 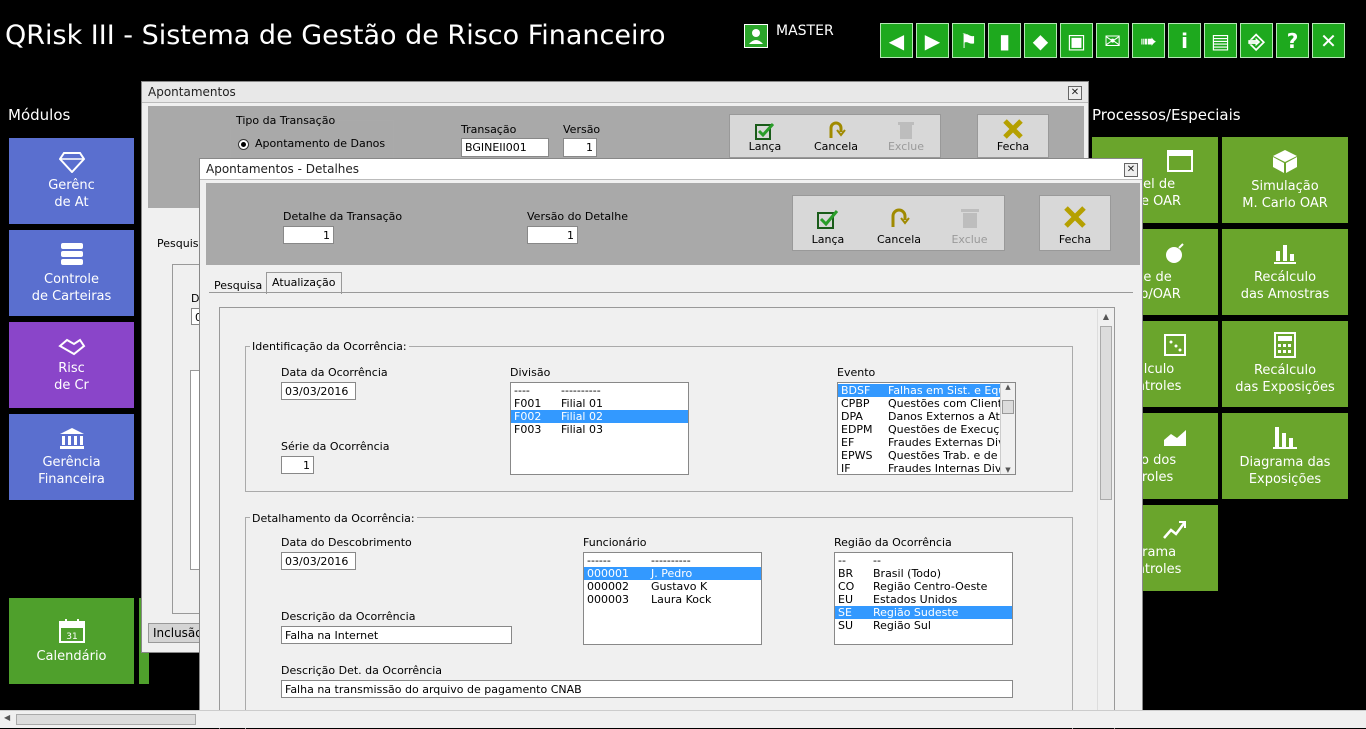 I want to click on tile-recalculo-exposicoes: Recálculo das Exposições, so click(x=1285, y=364).